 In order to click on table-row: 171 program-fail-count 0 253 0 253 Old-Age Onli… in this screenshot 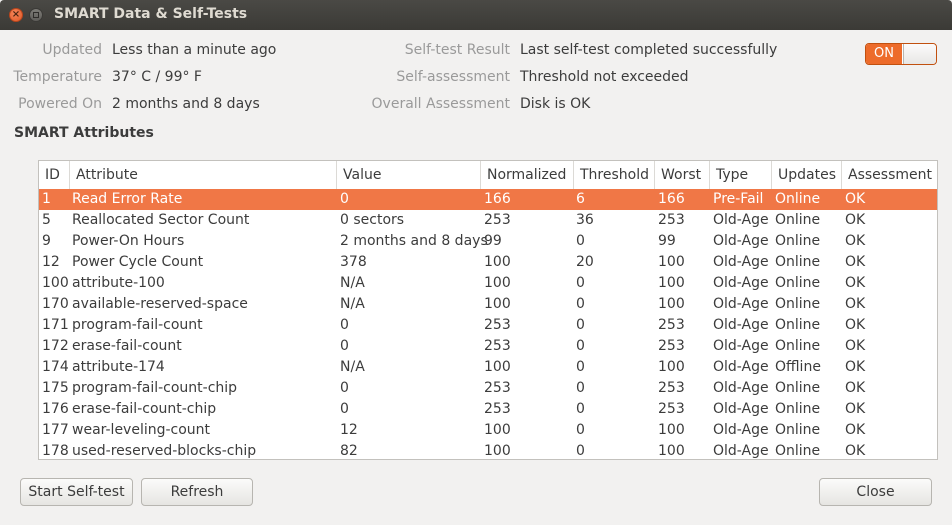, I will do `click(488, 325)`.